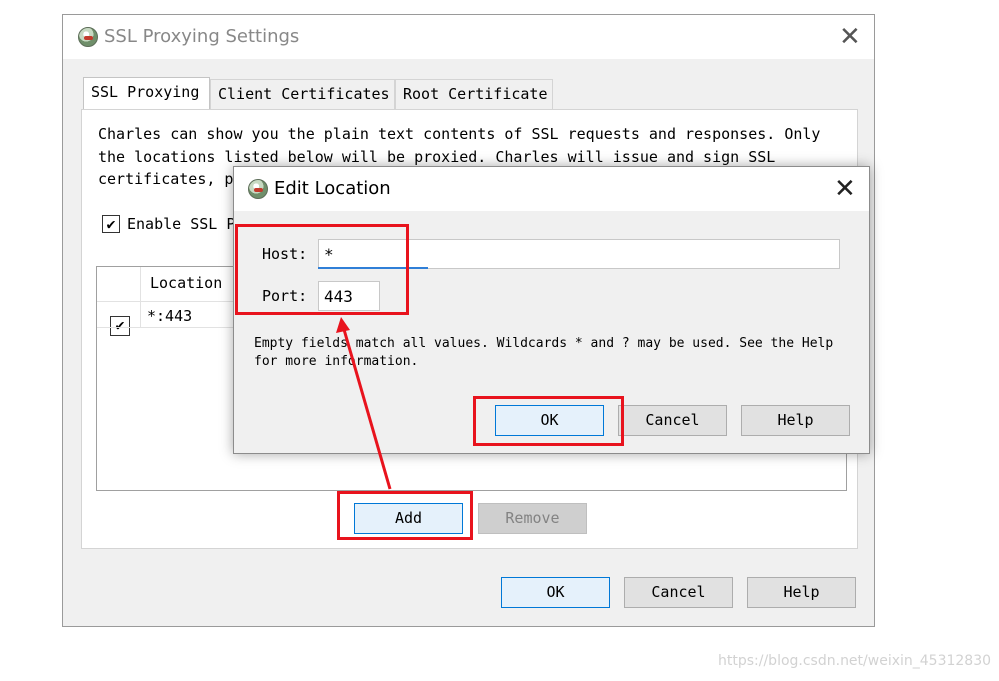  Describe the element at coordinates (855, 661) in the screenshot. I see `watermark-text: https://blog.csdn.net/weixin_45312830` at that location.